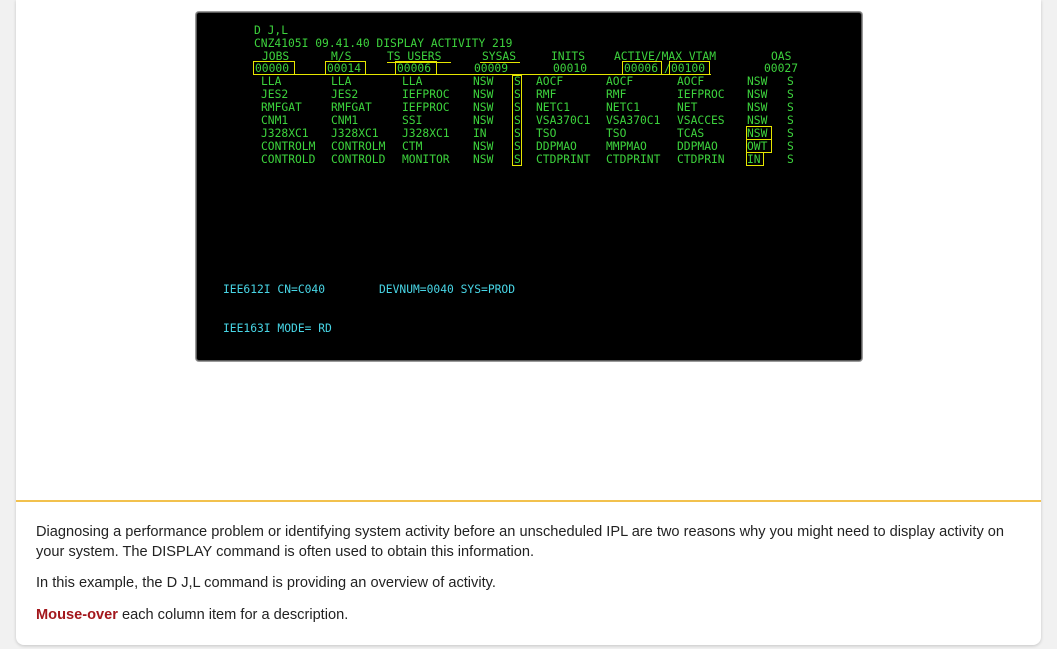  Describe the element at coordinates (691, 133) in the screenshot. I see `cell-procstep-2: TCAS` at that location.